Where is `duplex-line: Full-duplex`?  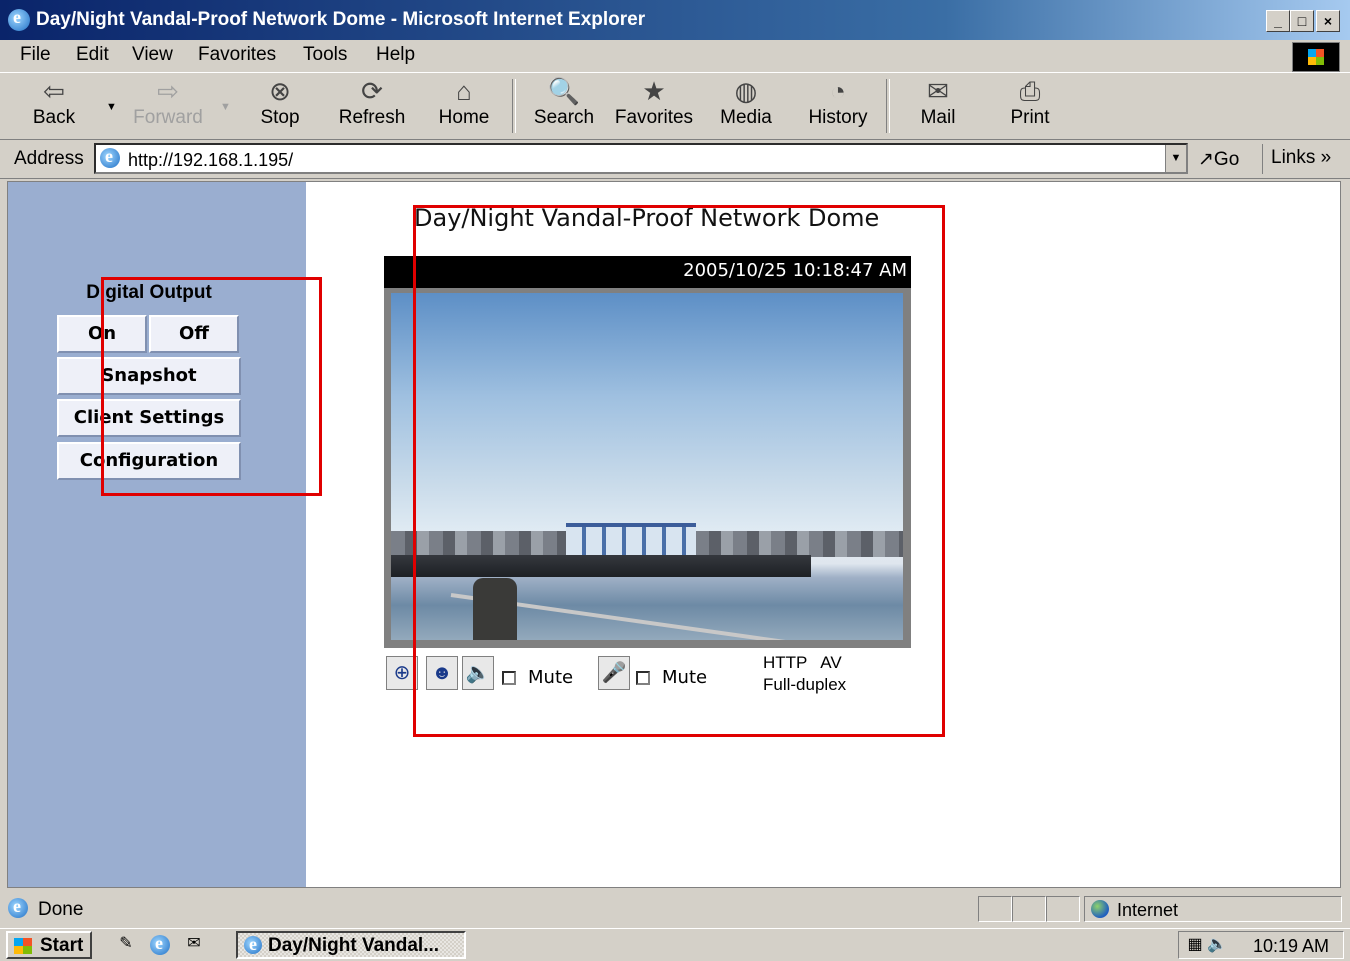
duplex-line: Full-duplex is located at coordinates (805, 684).